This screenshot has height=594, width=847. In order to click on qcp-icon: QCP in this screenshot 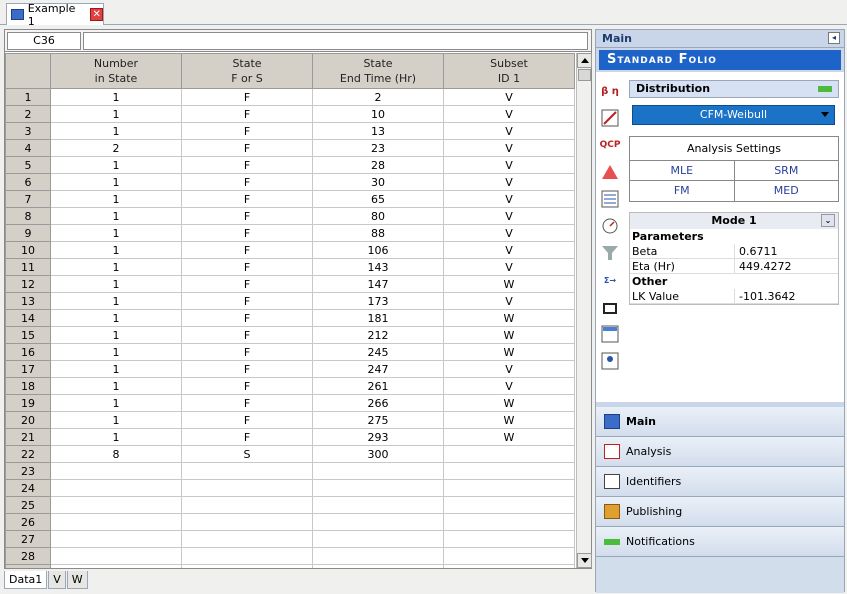, I will do `click(610, 145)`.